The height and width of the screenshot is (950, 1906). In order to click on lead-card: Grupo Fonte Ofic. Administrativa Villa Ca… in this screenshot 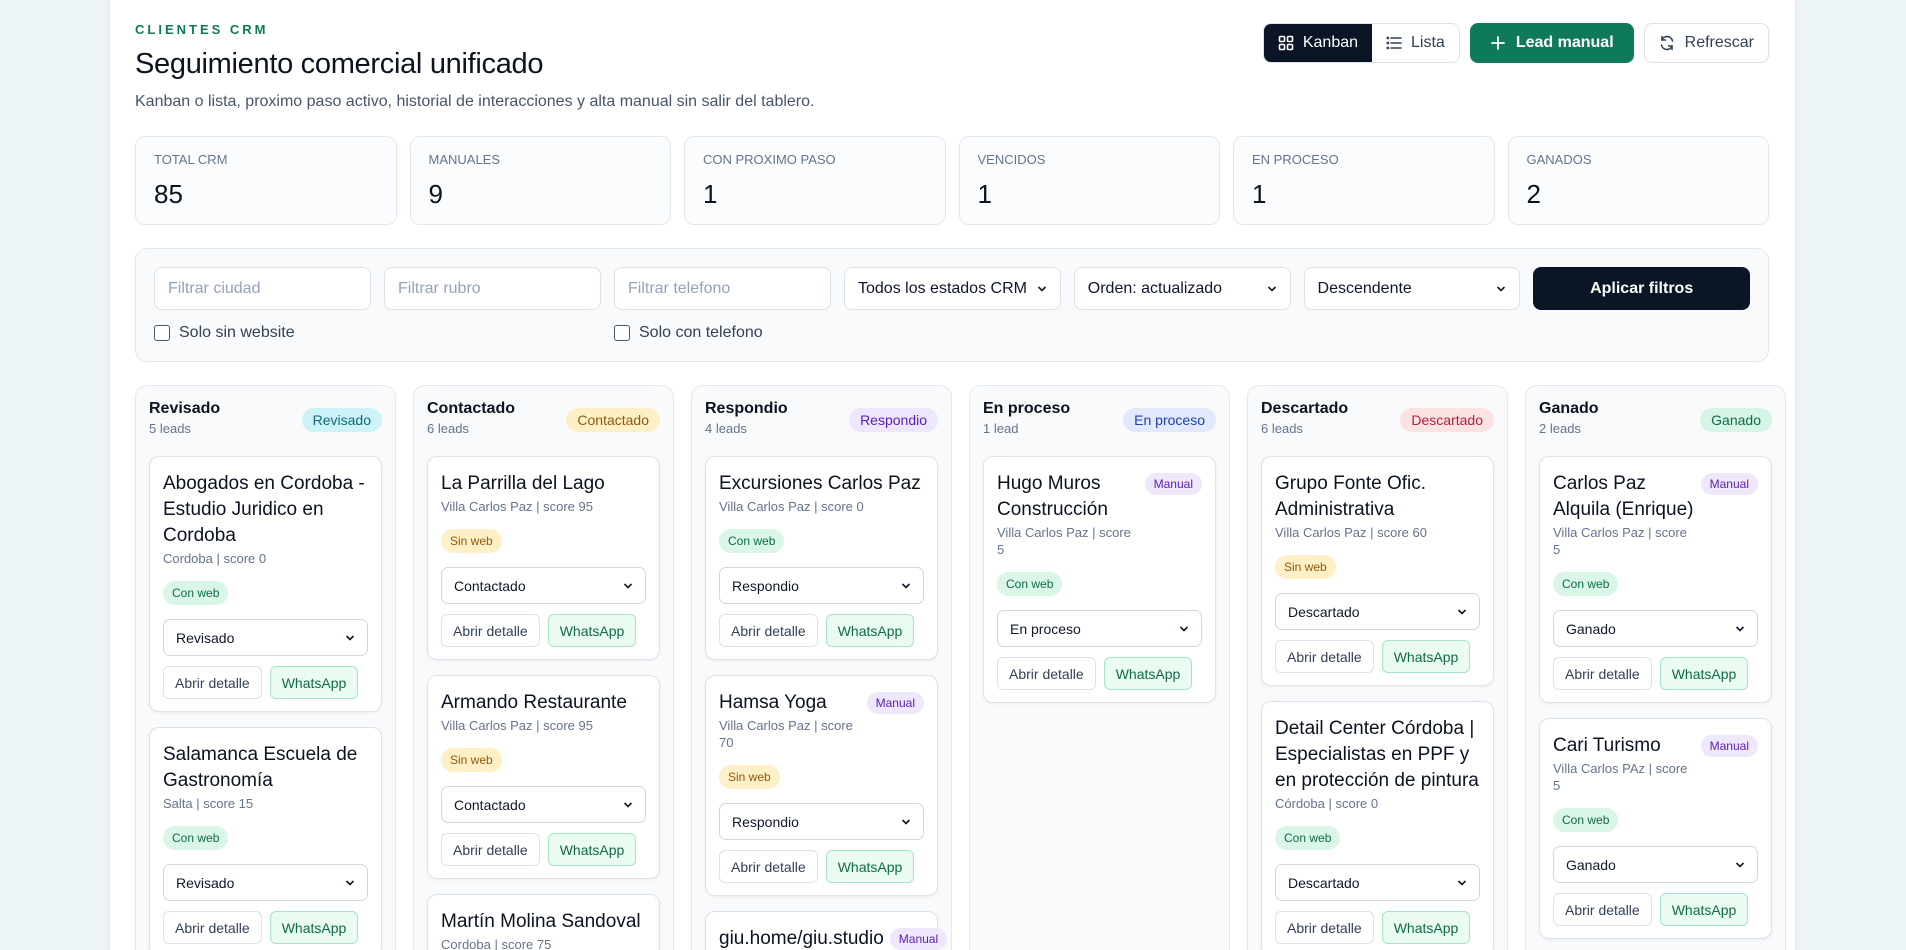, I will do `click(1377, 571)`.